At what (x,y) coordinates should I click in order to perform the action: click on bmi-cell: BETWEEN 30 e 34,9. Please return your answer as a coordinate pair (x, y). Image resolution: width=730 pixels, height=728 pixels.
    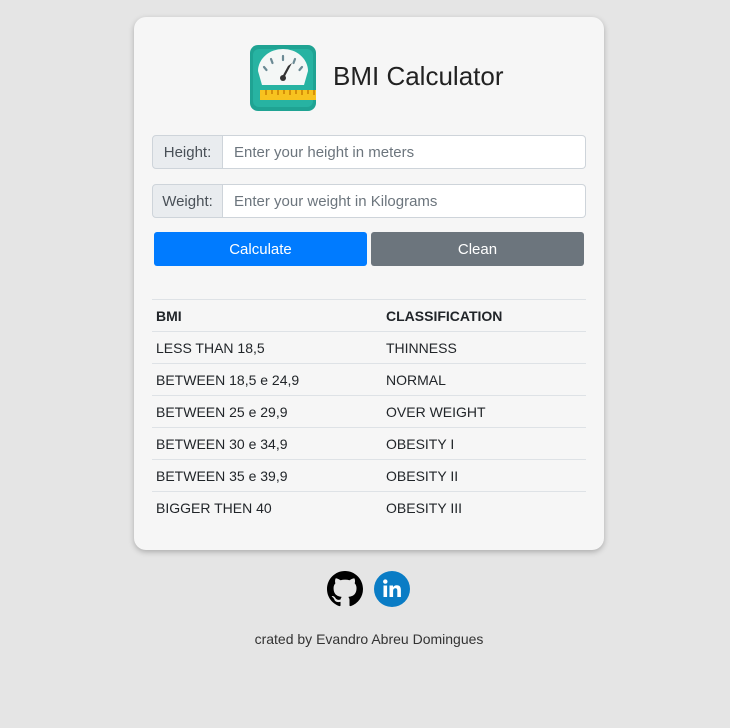
    Looking at the image, I should click on (267, 443).